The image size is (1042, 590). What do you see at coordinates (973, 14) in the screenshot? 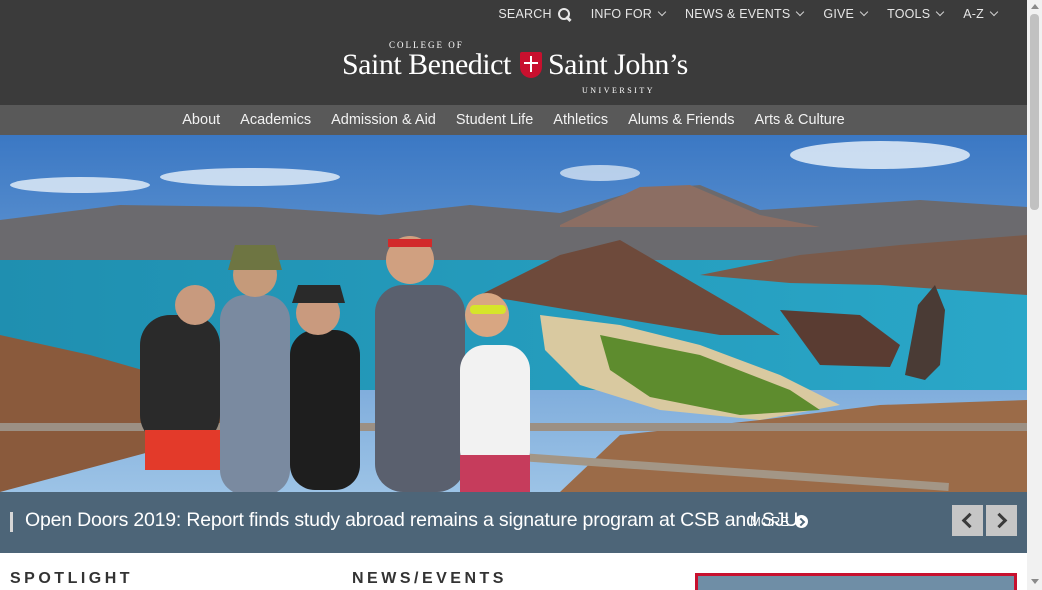
I see `a-z-label: A-Z` at bounding box center [973, 14].